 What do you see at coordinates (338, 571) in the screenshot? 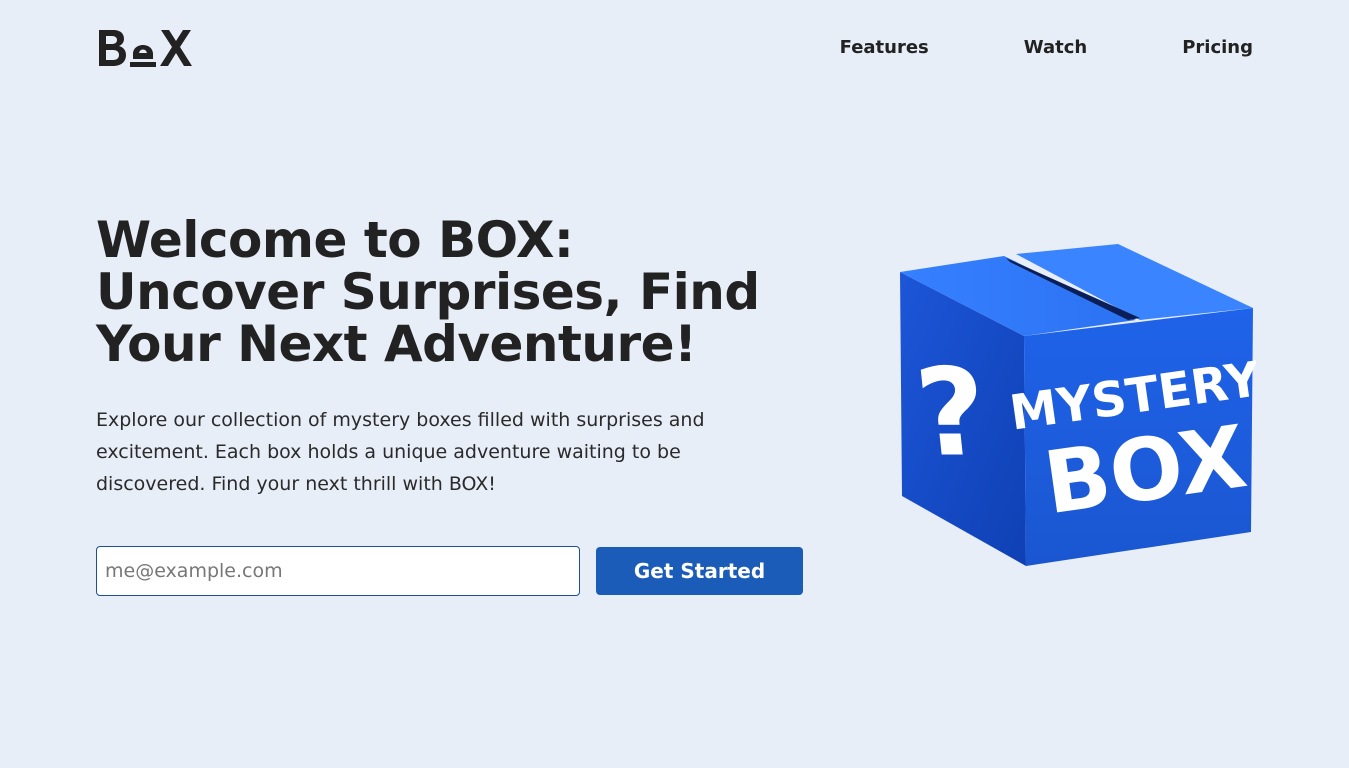
I see `email-input` at bounding box center [338, 571].